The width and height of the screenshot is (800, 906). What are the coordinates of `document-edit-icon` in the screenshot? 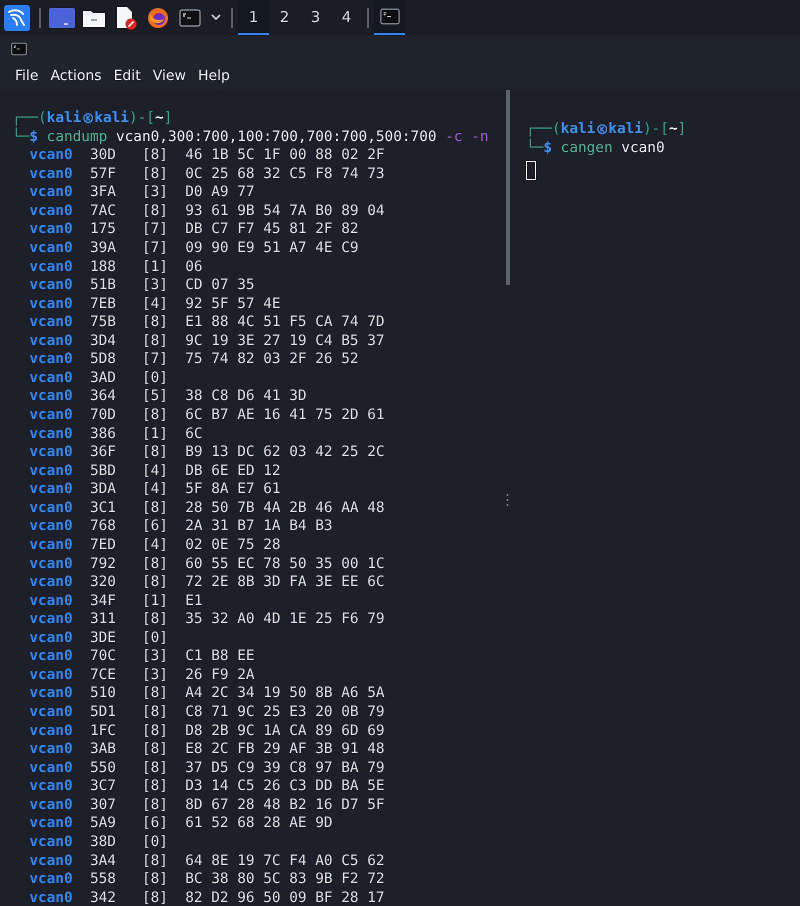 It's located at (126, 18).